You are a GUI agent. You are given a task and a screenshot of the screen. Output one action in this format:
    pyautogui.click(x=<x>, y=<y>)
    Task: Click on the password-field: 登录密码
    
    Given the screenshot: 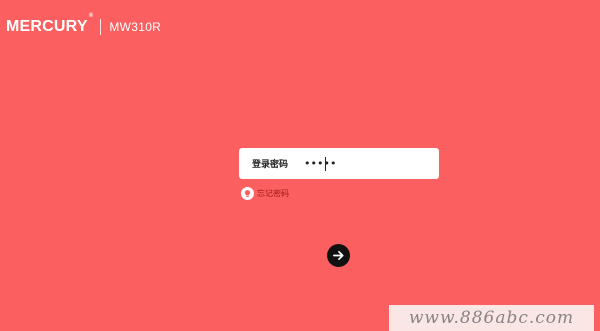 What is the action you would take?
    pyautogui.click(x=339, y=163)
    